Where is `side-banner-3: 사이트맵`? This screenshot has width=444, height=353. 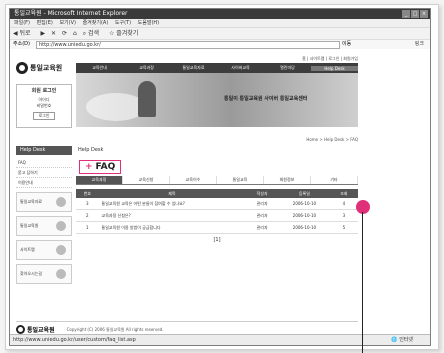
side-banner-3: 사이트맵 is located at coordinates (44, 250).